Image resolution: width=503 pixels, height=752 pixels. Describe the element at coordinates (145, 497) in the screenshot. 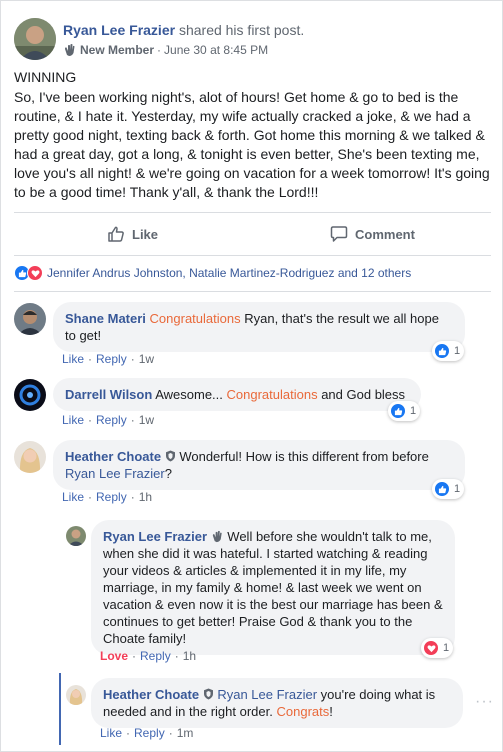

I see `comment-time: 1h` at that location.